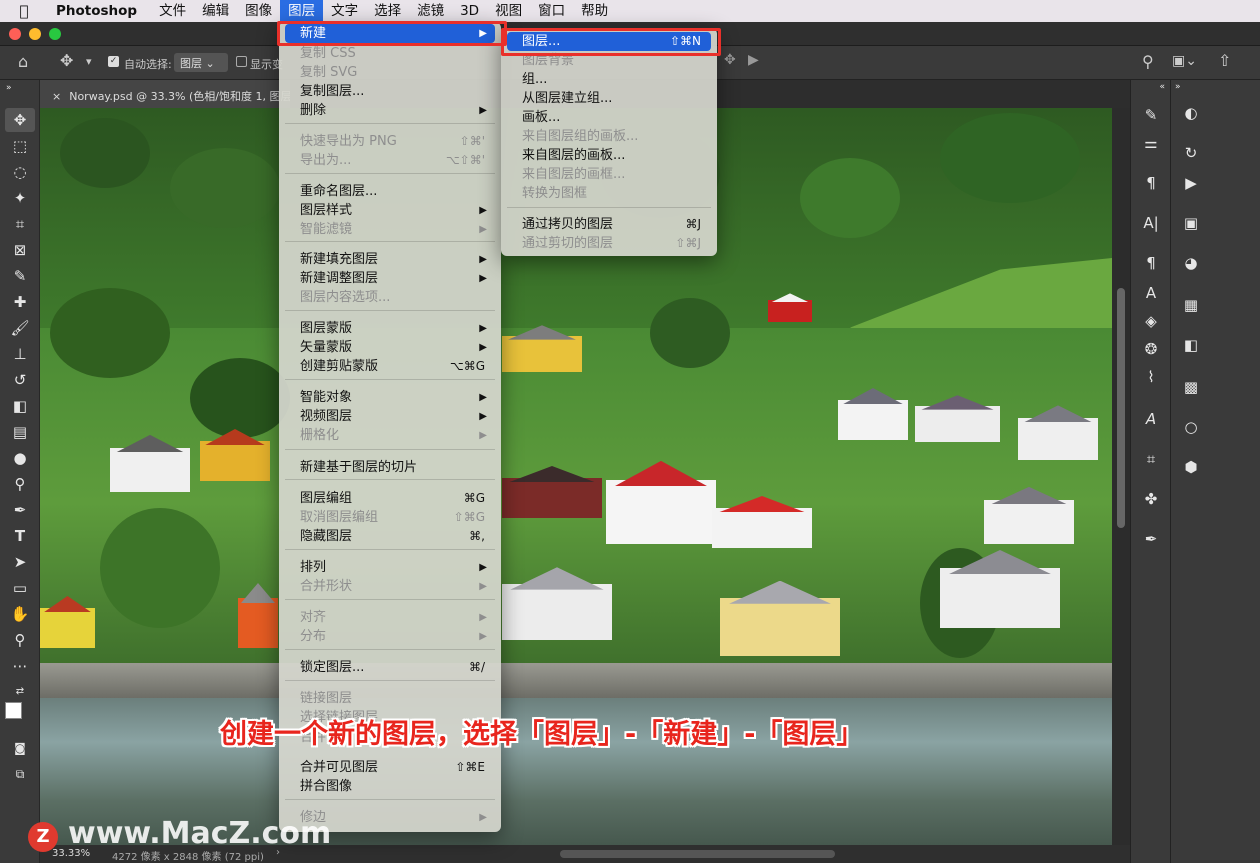  I want to click on marquee-tool-icon: ⬚, so click(20, 146).